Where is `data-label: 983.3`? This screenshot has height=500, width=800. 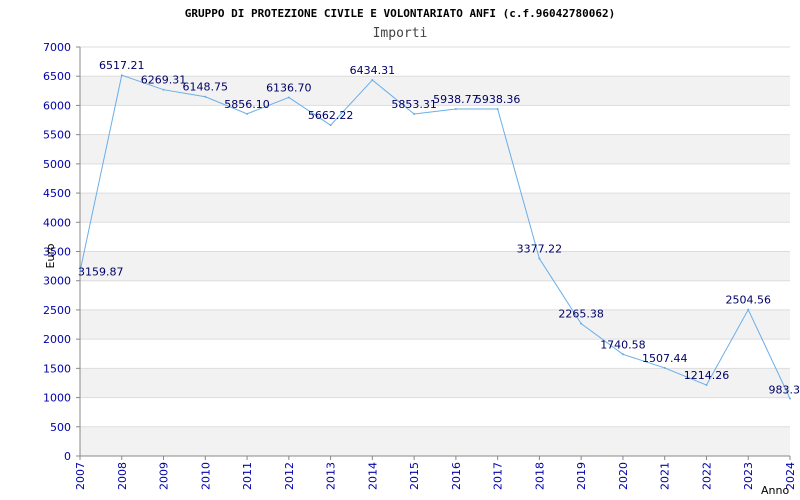 data-label: 983.3 is located at coordinates (784, 390).